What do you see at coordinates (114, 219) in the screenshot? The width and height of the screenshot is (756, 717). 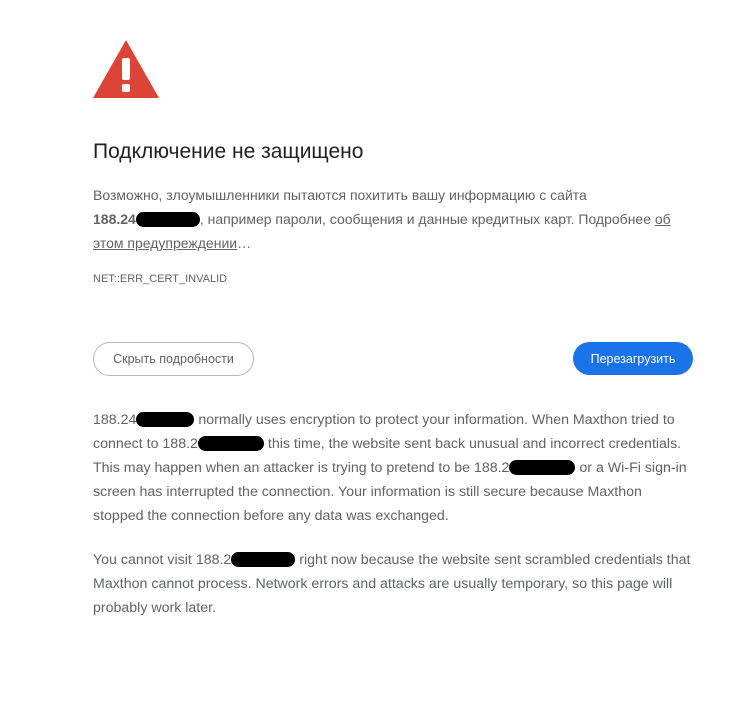 I see `site-host: 188.24` at bounding box center [114, 219].